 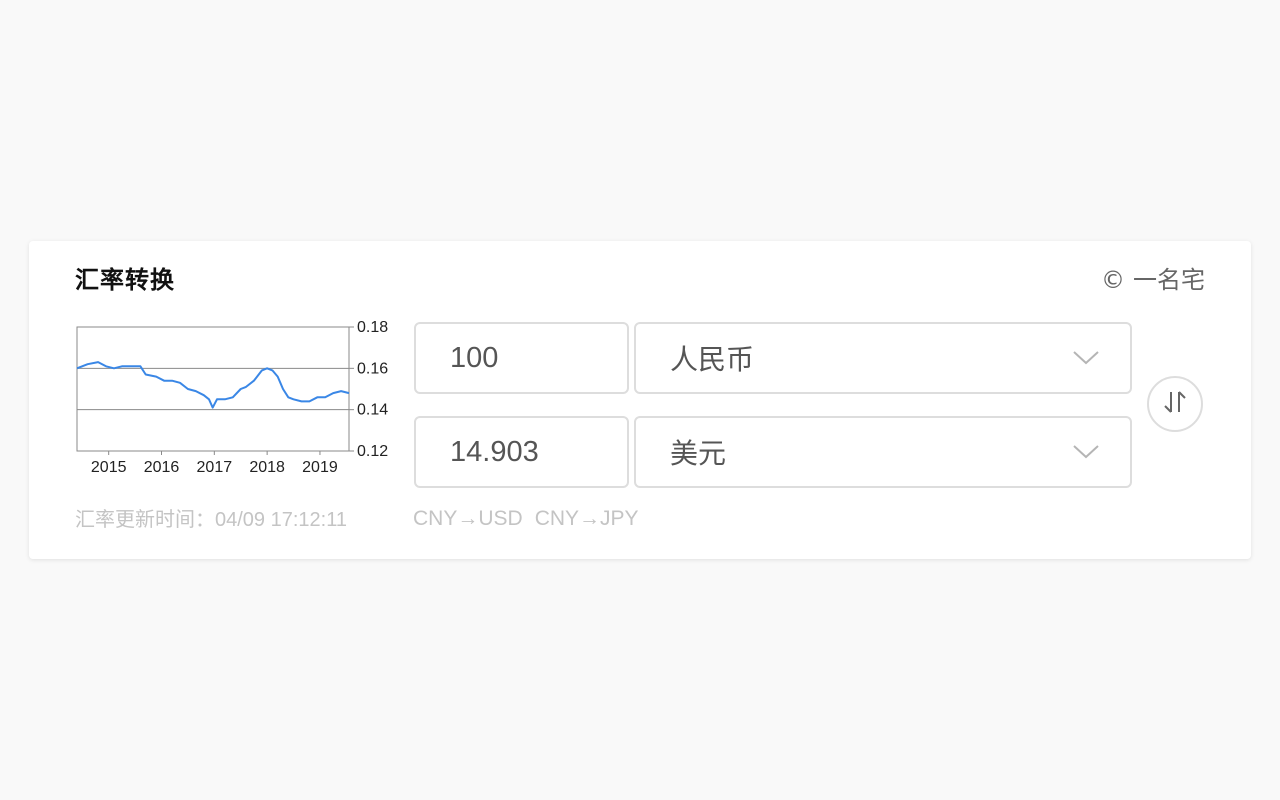 I want to click on brand-attribution: © 一名宅, so click(x=1153, y=280).